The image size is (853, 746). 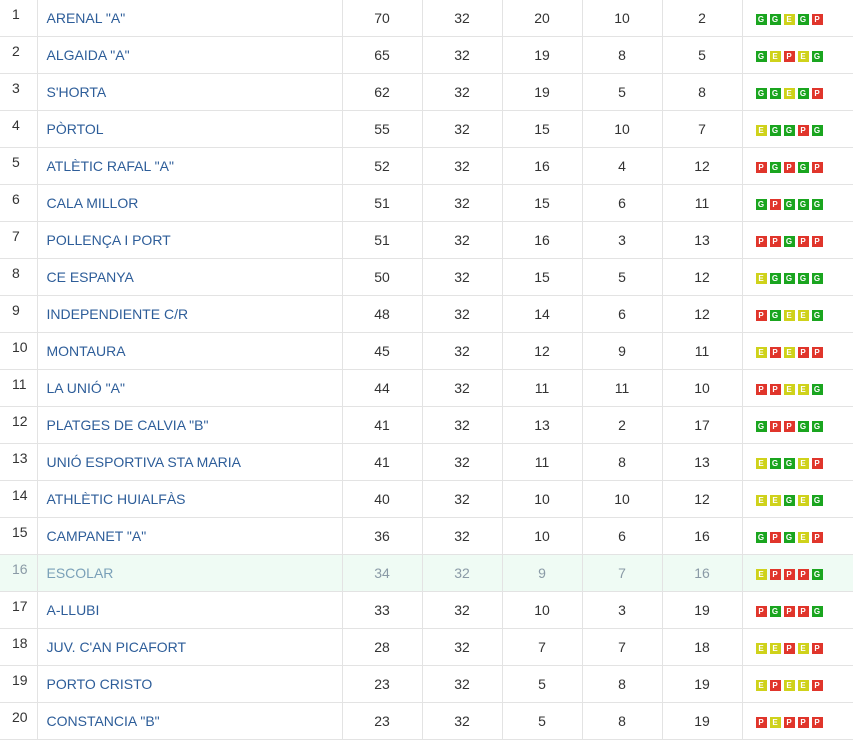 I want to click on team-cell: JUV. C'AN PICAFORT, so click(x=190, y=647).